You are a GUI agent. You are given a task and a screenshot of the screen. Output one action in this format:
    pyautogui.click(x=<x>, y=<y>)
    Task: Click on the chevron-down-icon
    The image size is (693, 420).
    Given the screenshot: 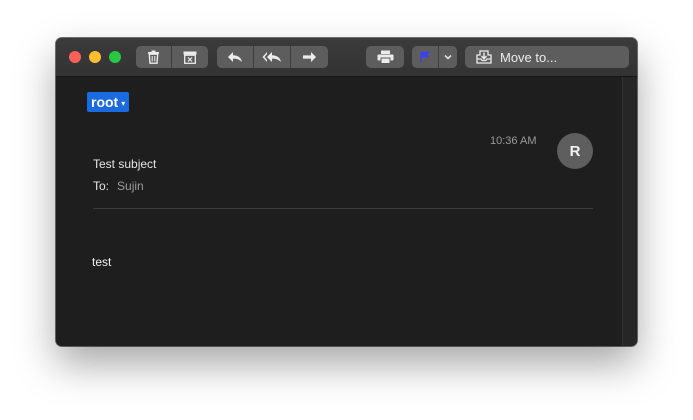 What is the action you would take?
    pyautogui.click(x=448, y=57)
    